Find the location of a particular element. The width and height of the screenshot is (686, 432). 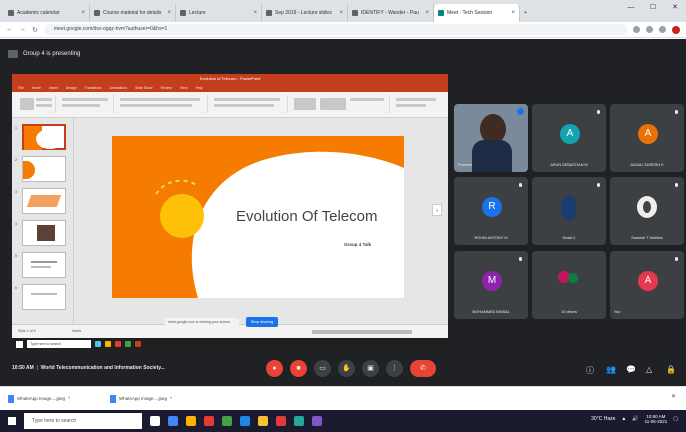

task-view-icon is located at coordinates (155, 421).